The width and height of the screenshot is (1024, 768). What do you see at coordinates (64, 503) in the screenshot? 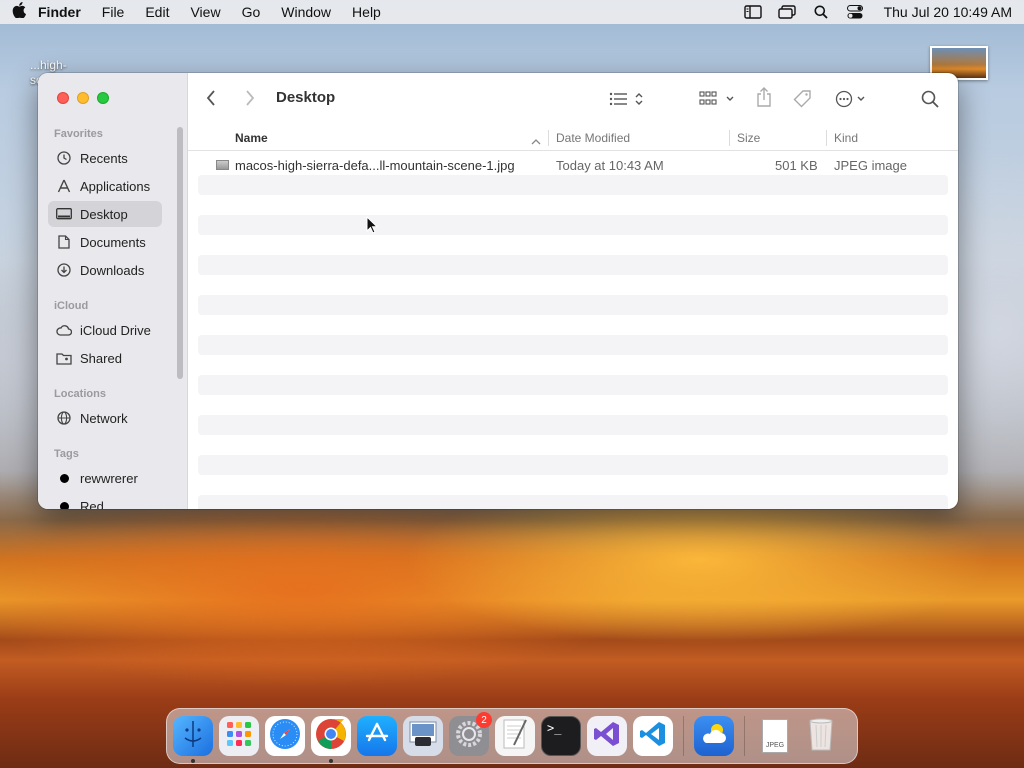
I see `tag-color-dot-icon` at bounding box center [64, 503].